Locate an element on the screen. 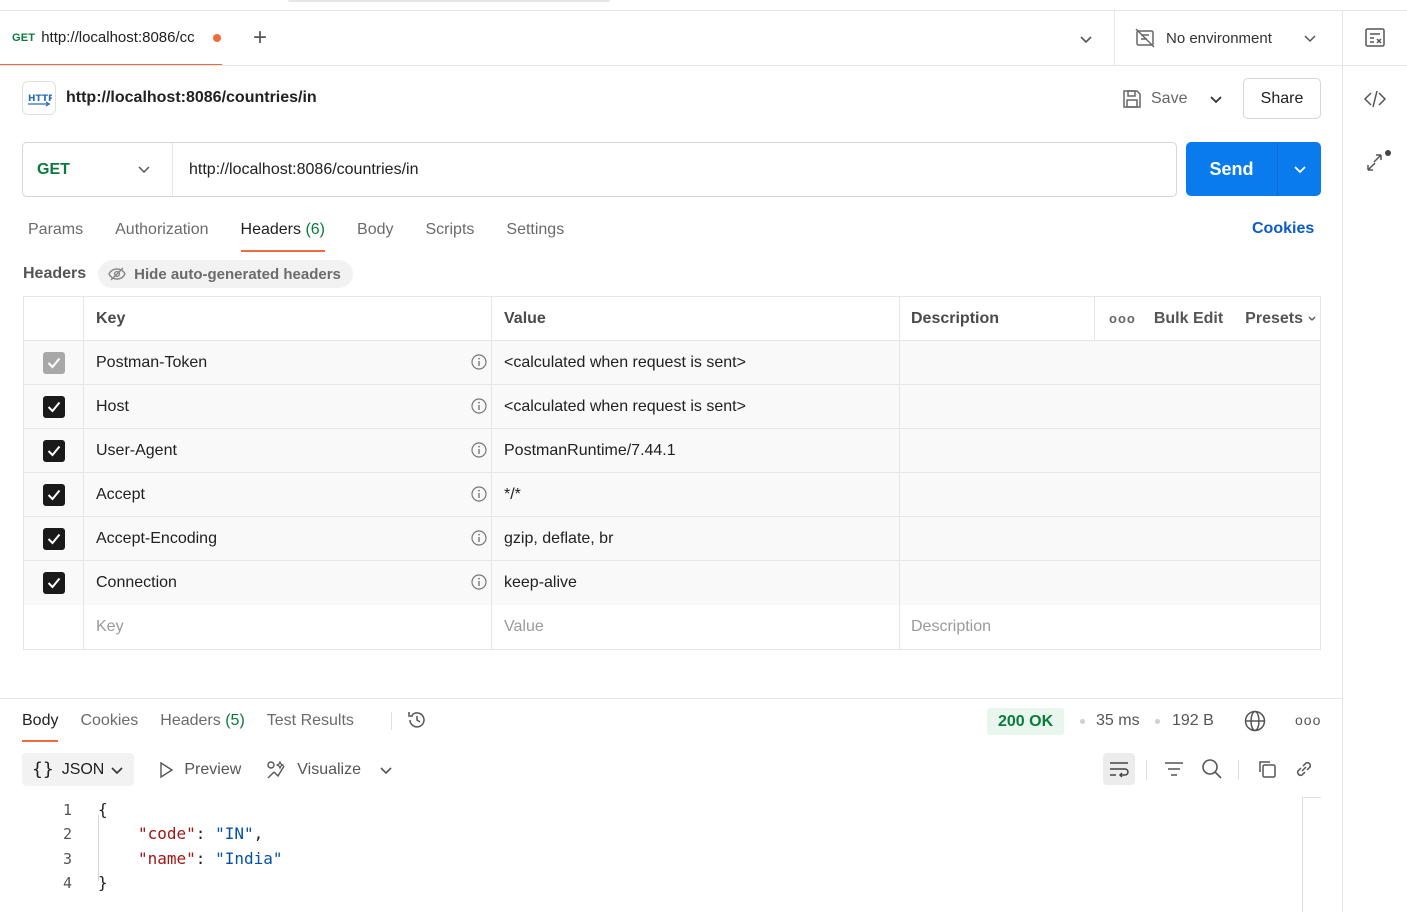 The height and width of the screenshot is (912, 1407). request-tab: GET http://localhost:8086/cc is located at coordinates (111, 38).